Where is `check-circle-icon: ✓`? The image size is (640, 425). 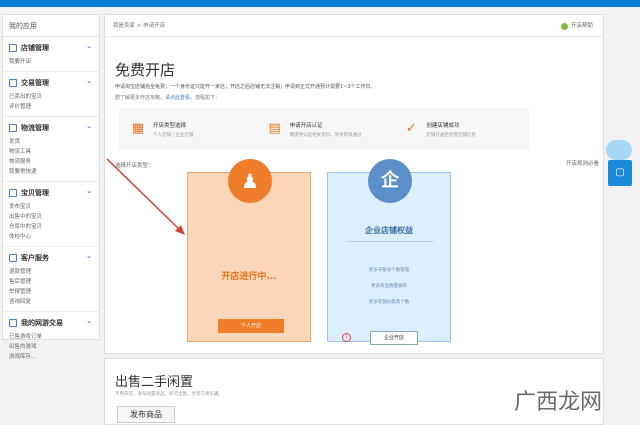 check-circle-icon: ✓ is located at coordinates (411, 128).